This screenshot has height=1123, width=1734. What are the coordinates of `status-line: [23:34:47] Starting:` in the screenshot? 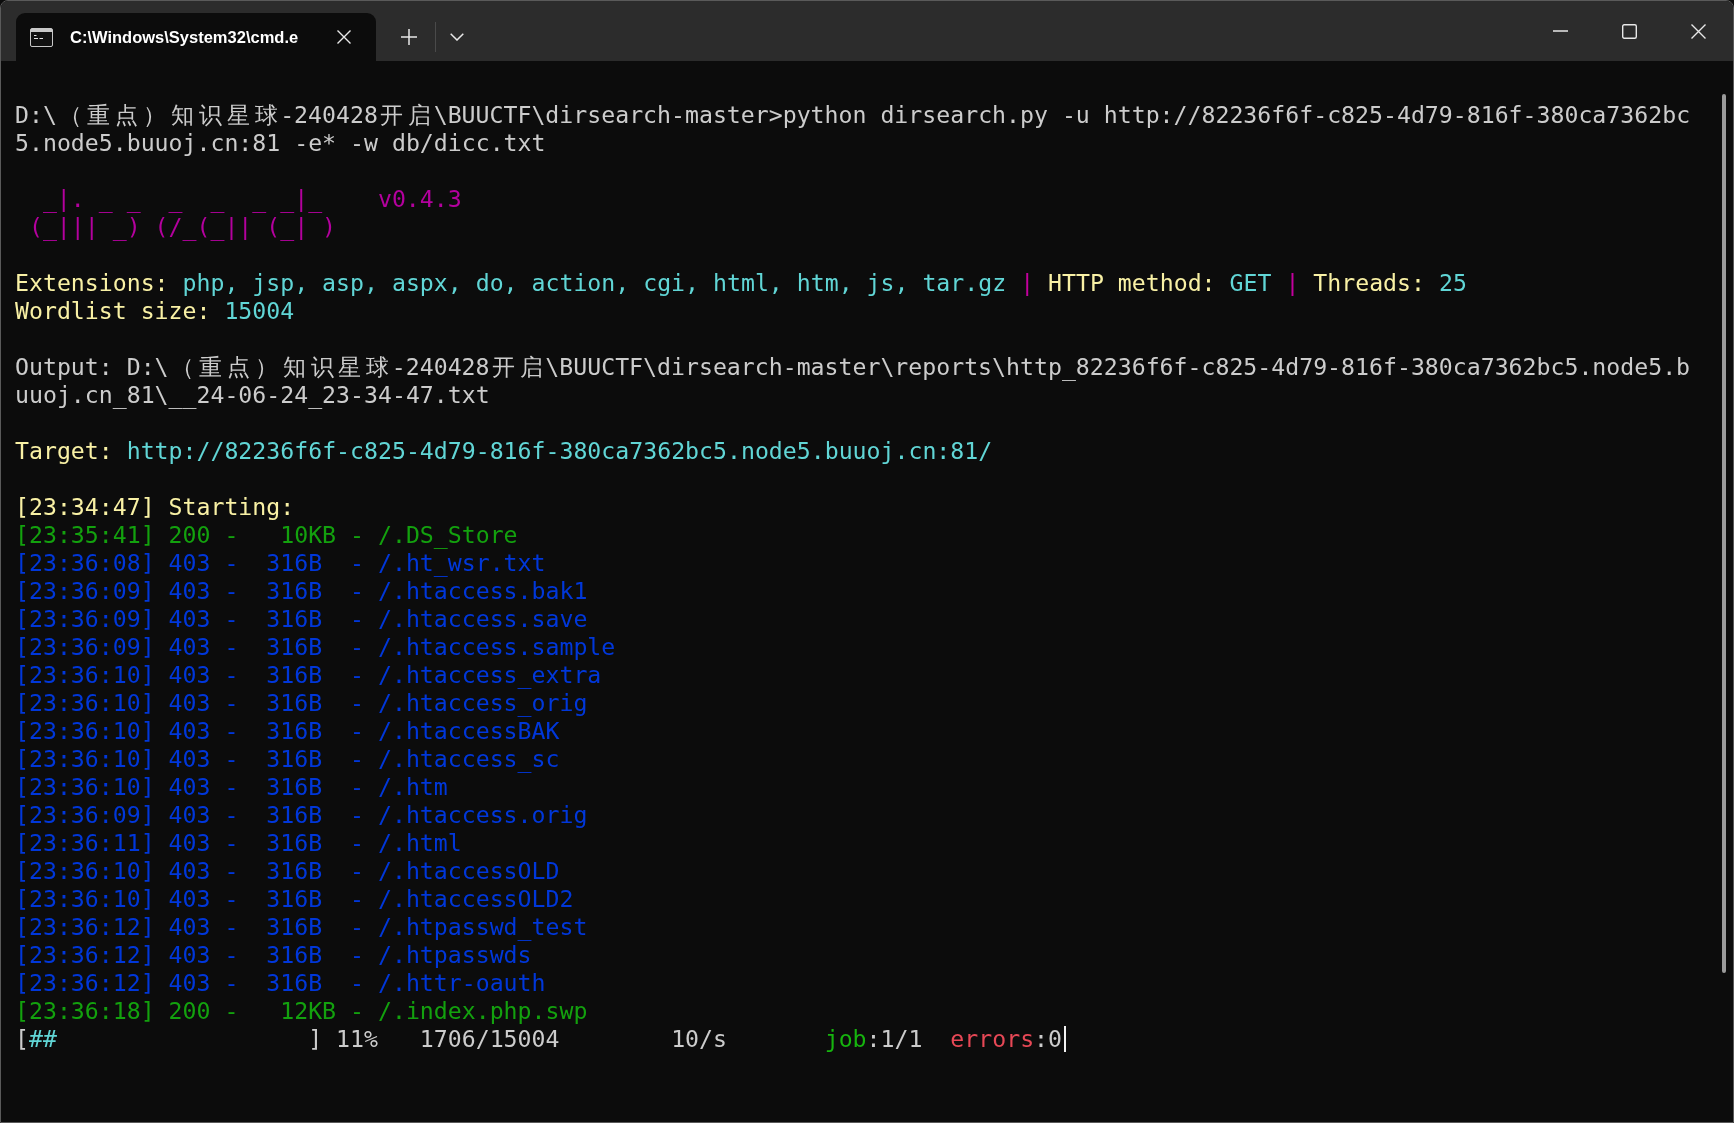 It's located at (155, 507).